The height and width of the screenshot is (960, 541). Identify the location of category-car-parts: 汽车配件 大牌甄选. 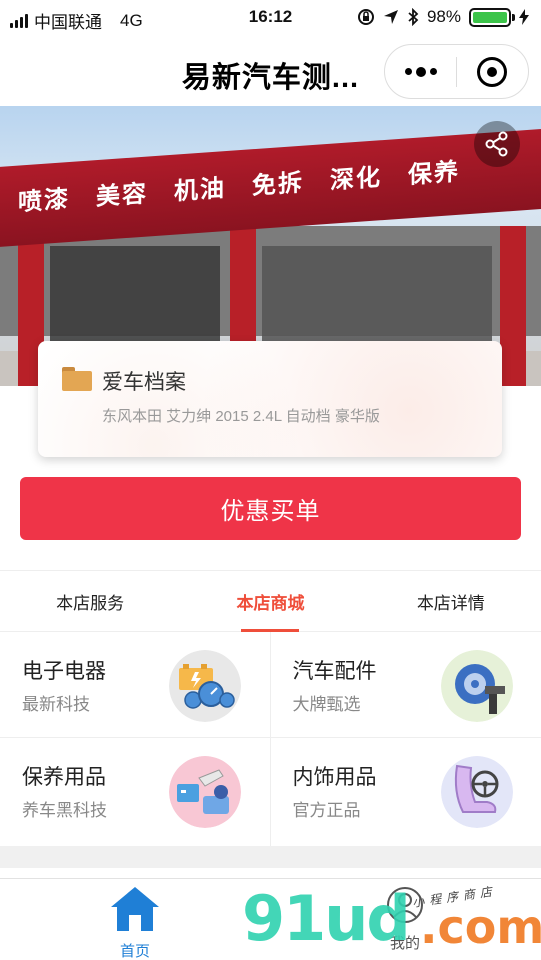
(405, 685).